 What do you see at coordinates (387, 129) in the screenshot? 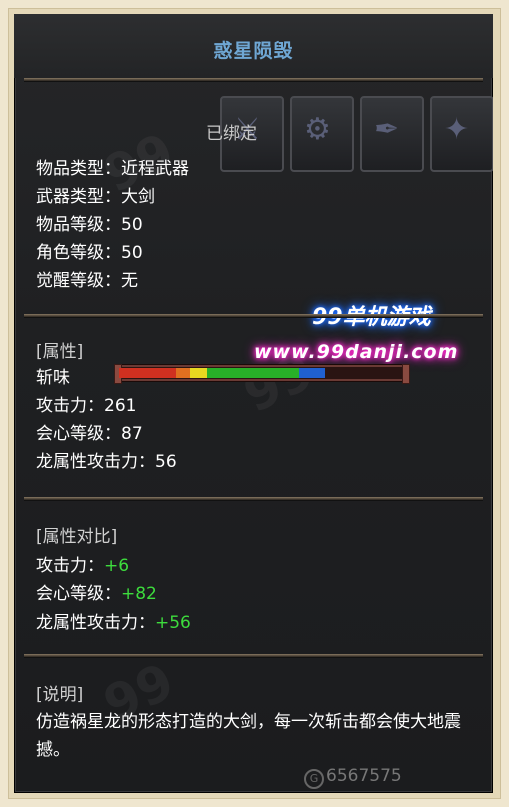
I see `gear-slot-icon: ✒` at bounding box center [387, 129].